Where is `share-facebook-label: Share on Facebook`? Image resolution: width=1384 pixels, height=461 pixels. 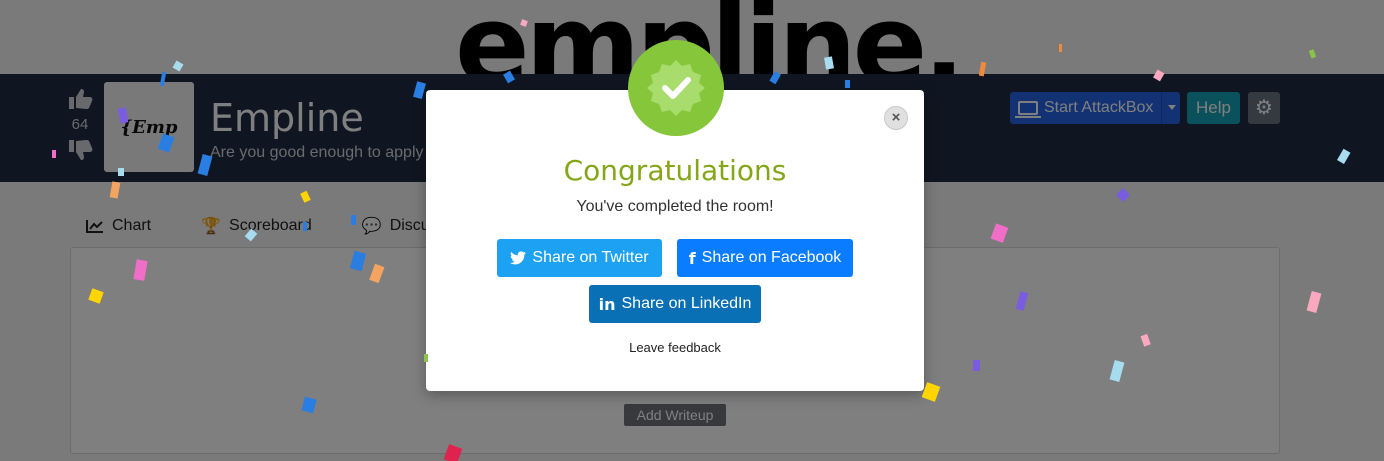 share-facebook-label: Share on Facebook is located at coordinates (771, 257).